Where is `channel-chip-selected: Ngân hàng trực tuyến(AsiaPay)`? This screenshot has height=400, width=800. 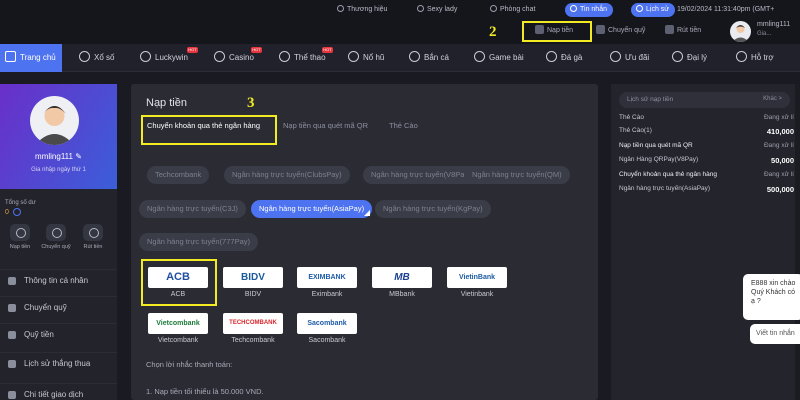 channel-chip-selected: Ngân hàng trực tuyến(AsiaPay) is located at coordinates (312, 209).